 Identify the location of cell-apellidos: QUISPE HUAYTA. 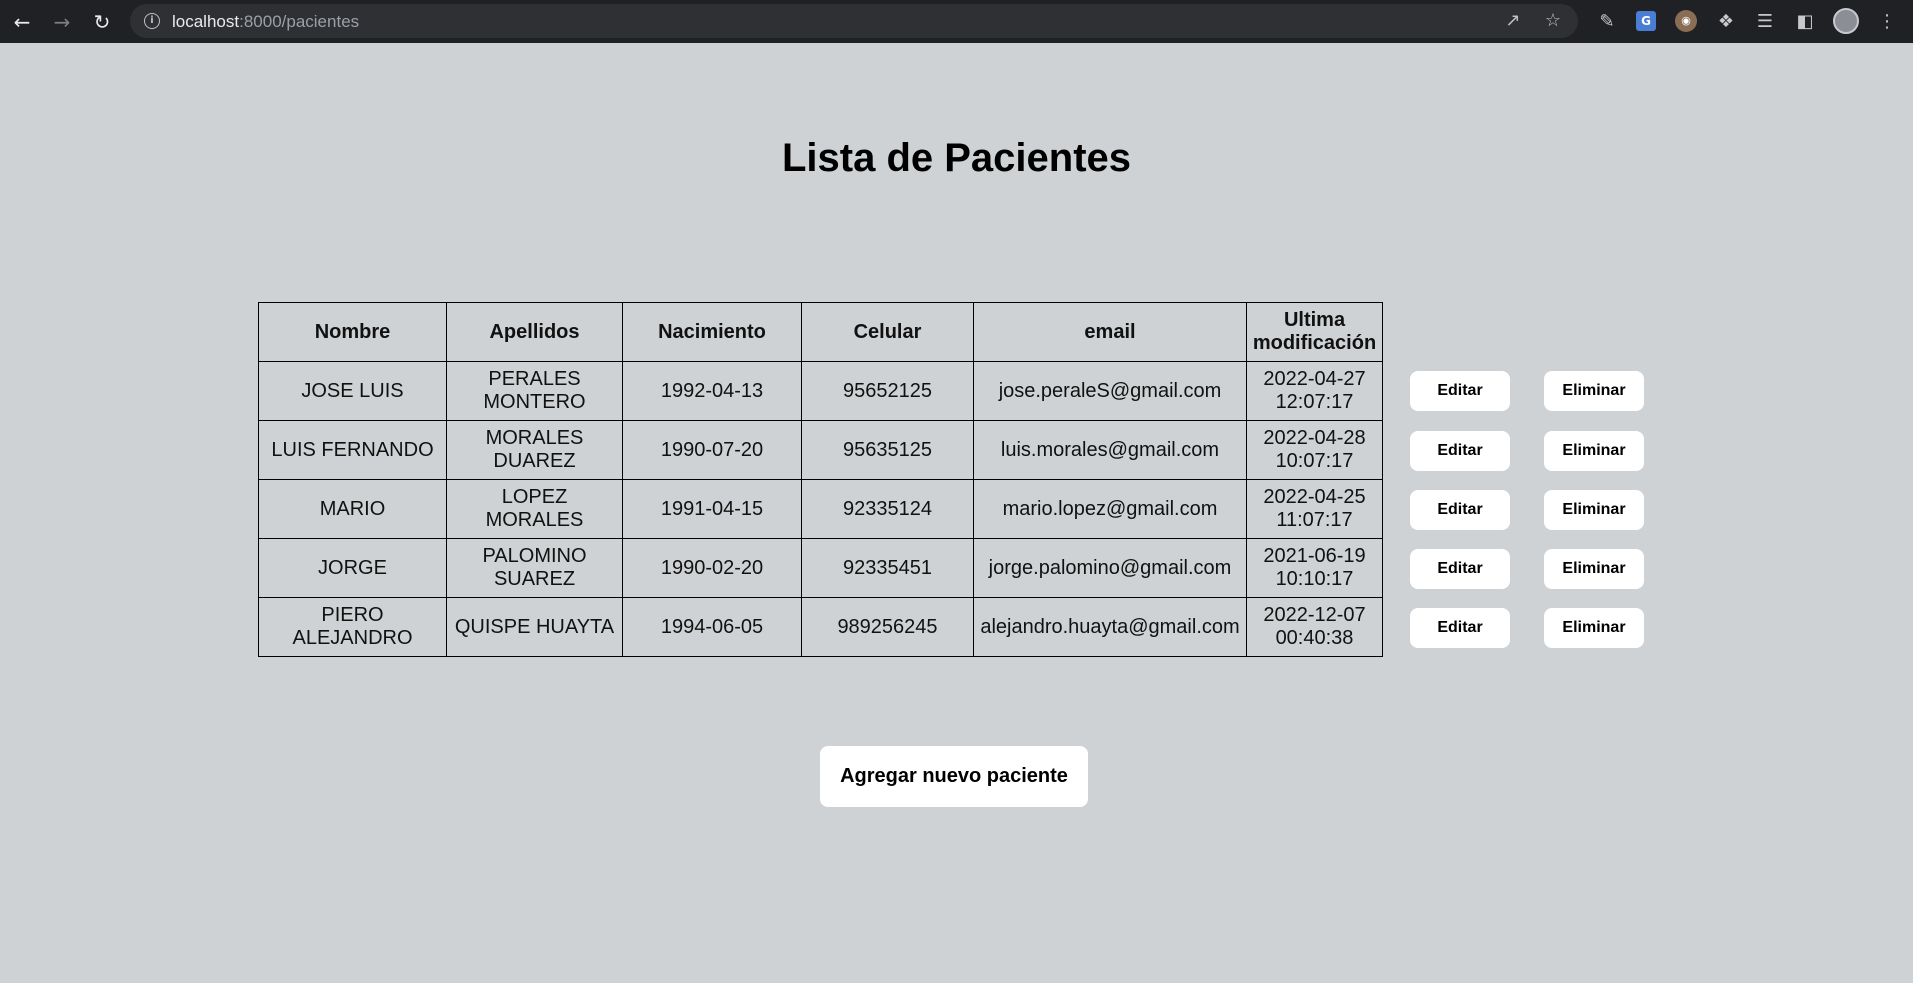
(534, 627).